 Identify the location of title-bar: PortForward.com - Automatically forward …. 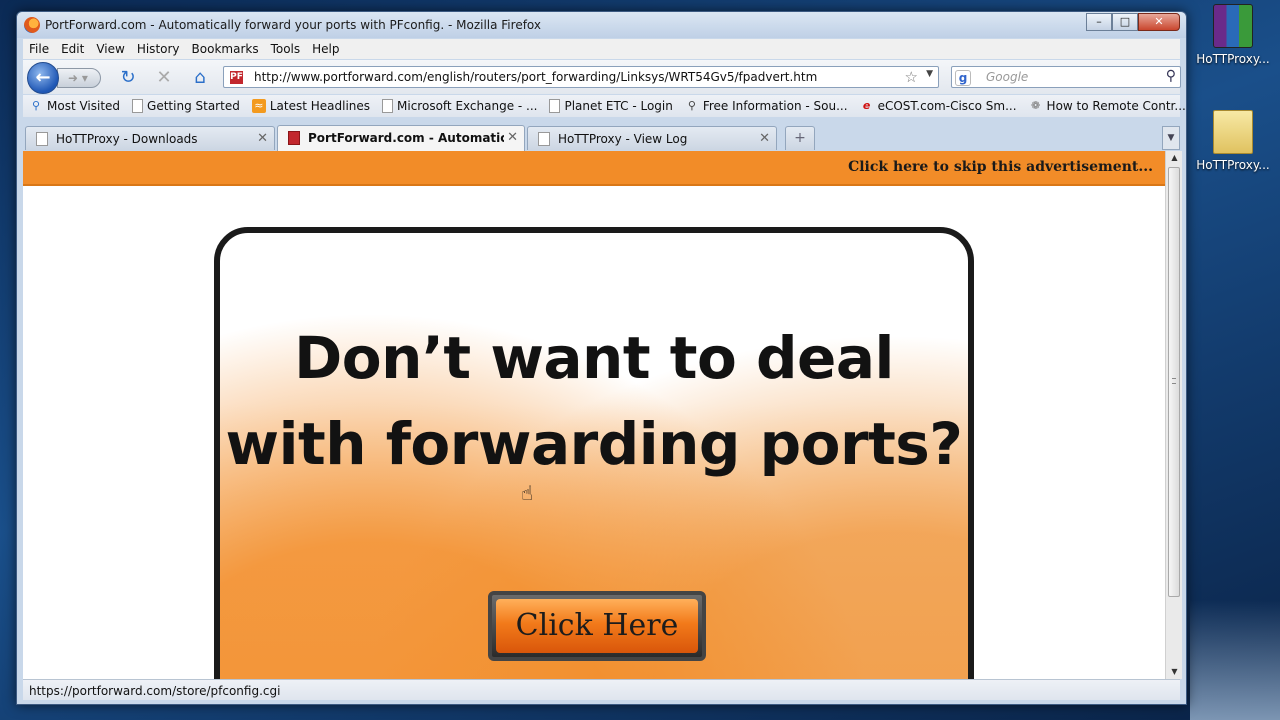
(601, 25).